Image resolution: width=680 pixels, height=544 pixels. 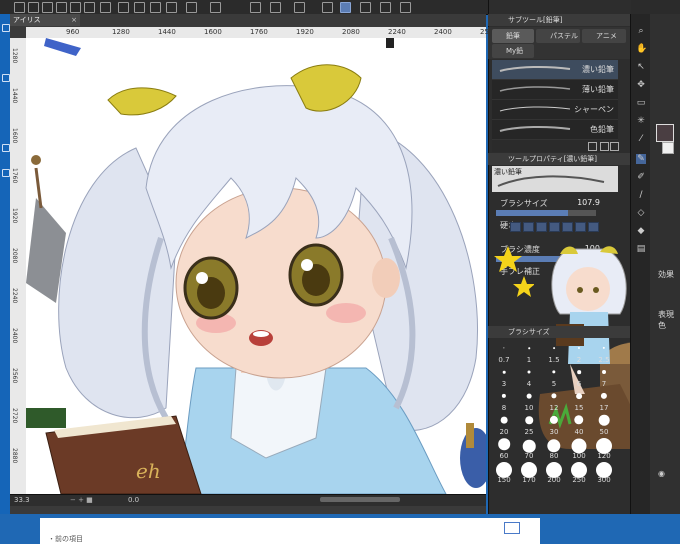 I want to click on stamp-icon, so click(x=365, y=7).